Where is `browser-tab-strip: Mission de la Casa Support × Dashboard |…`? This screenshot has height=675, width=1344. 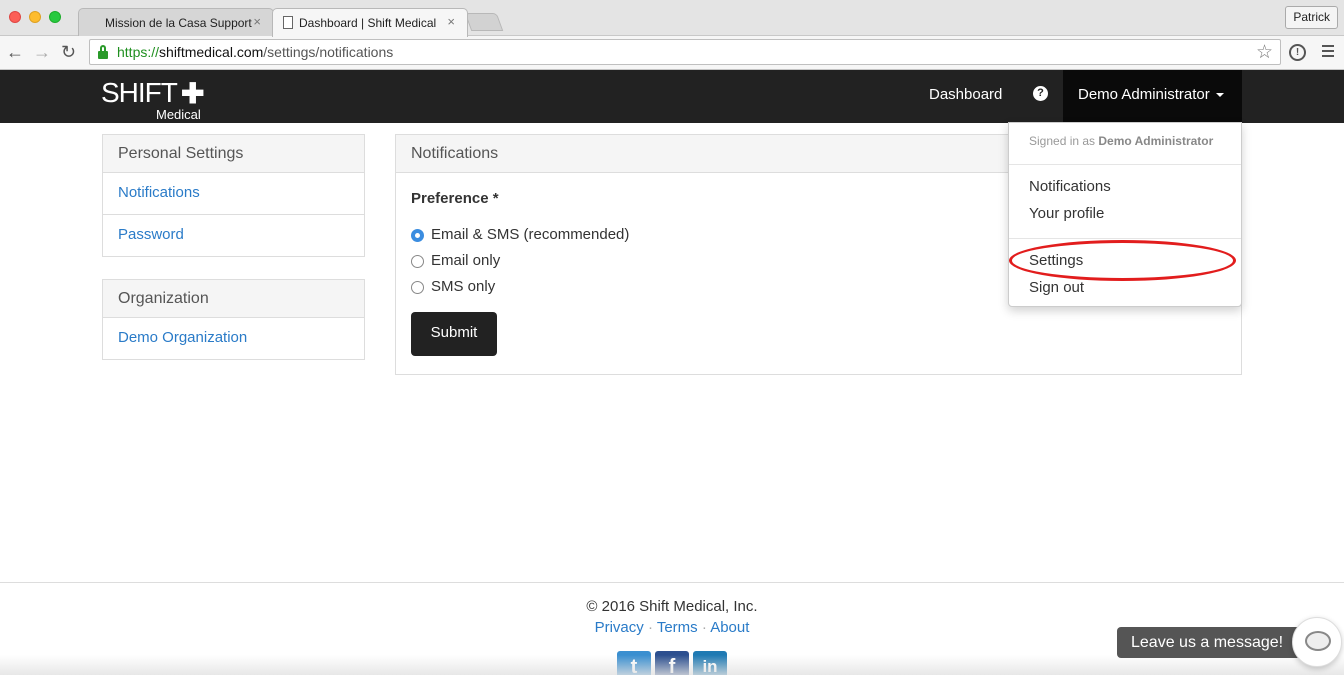 browser-tab-strip: Mission de la Casa Support × Dashboard |… is located at coordinates (672, 18).